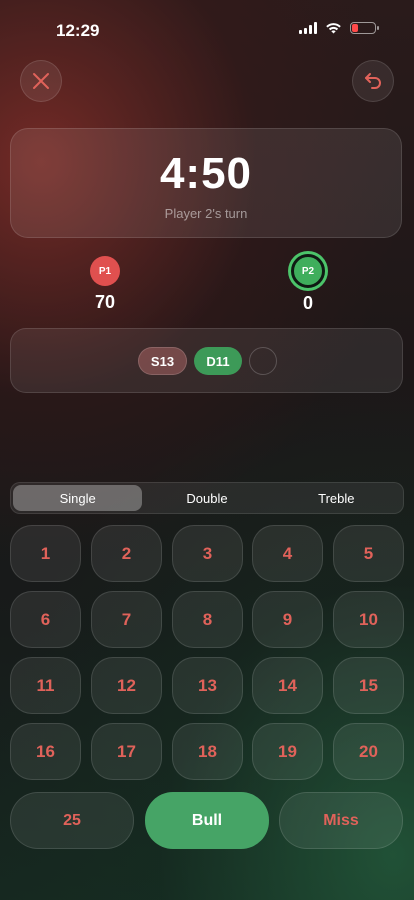  What do you see at coordinates (206, 173) in the screenshot?
I see `timer-value: 4:50` at bounding box center [206, 173].